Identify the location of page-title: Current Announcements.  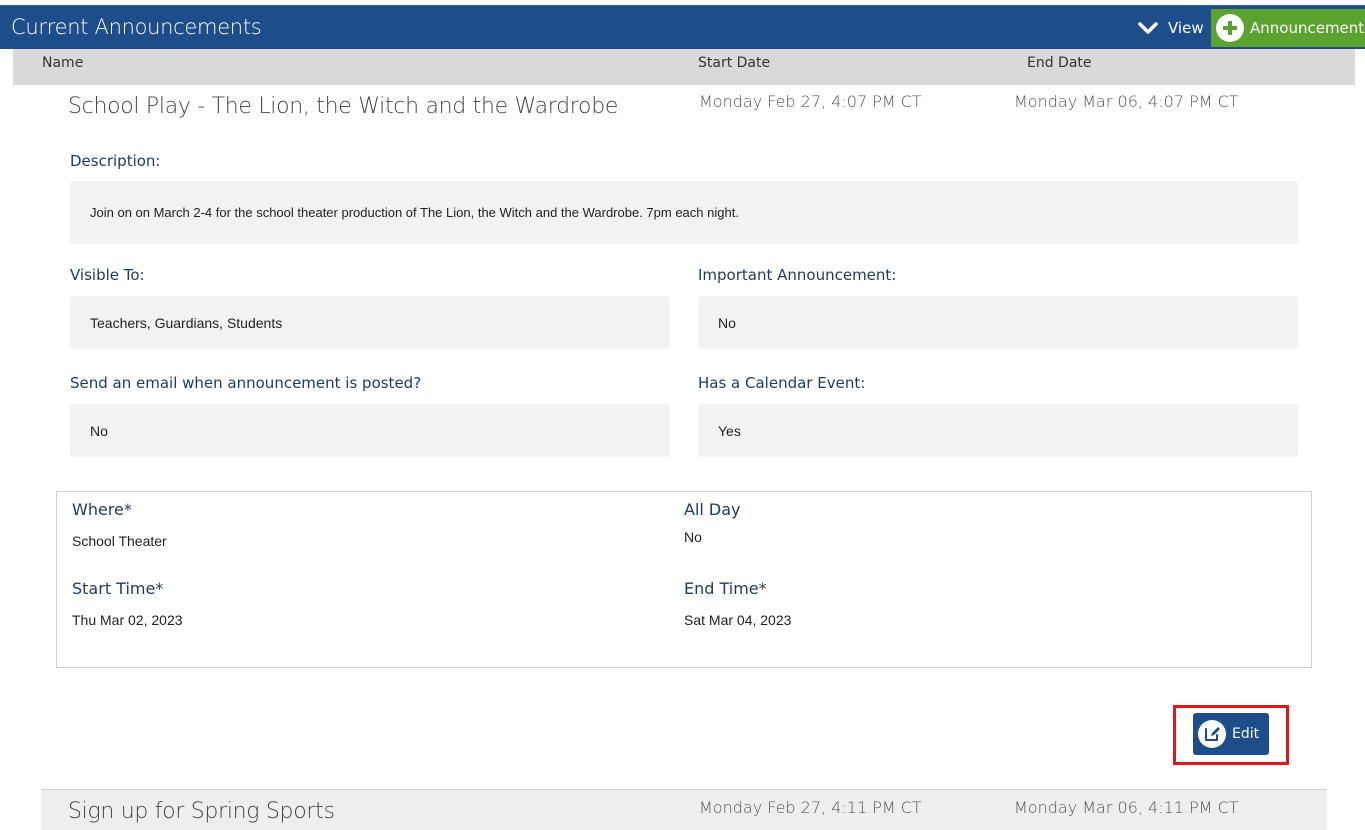
(136, 27).